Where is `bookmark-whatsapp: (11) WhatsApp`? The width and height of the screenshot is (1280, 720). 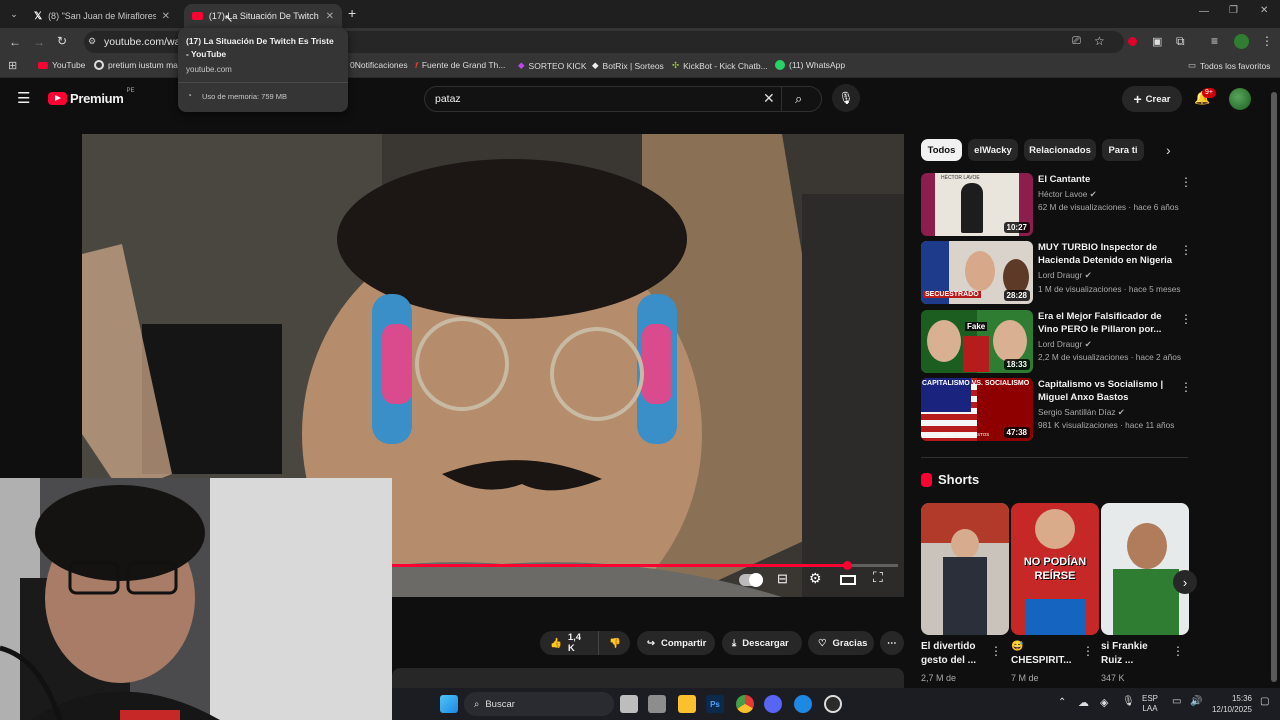
bookmark-whatsapp: (11) WhatsApp is located at coordinates (810, 65).